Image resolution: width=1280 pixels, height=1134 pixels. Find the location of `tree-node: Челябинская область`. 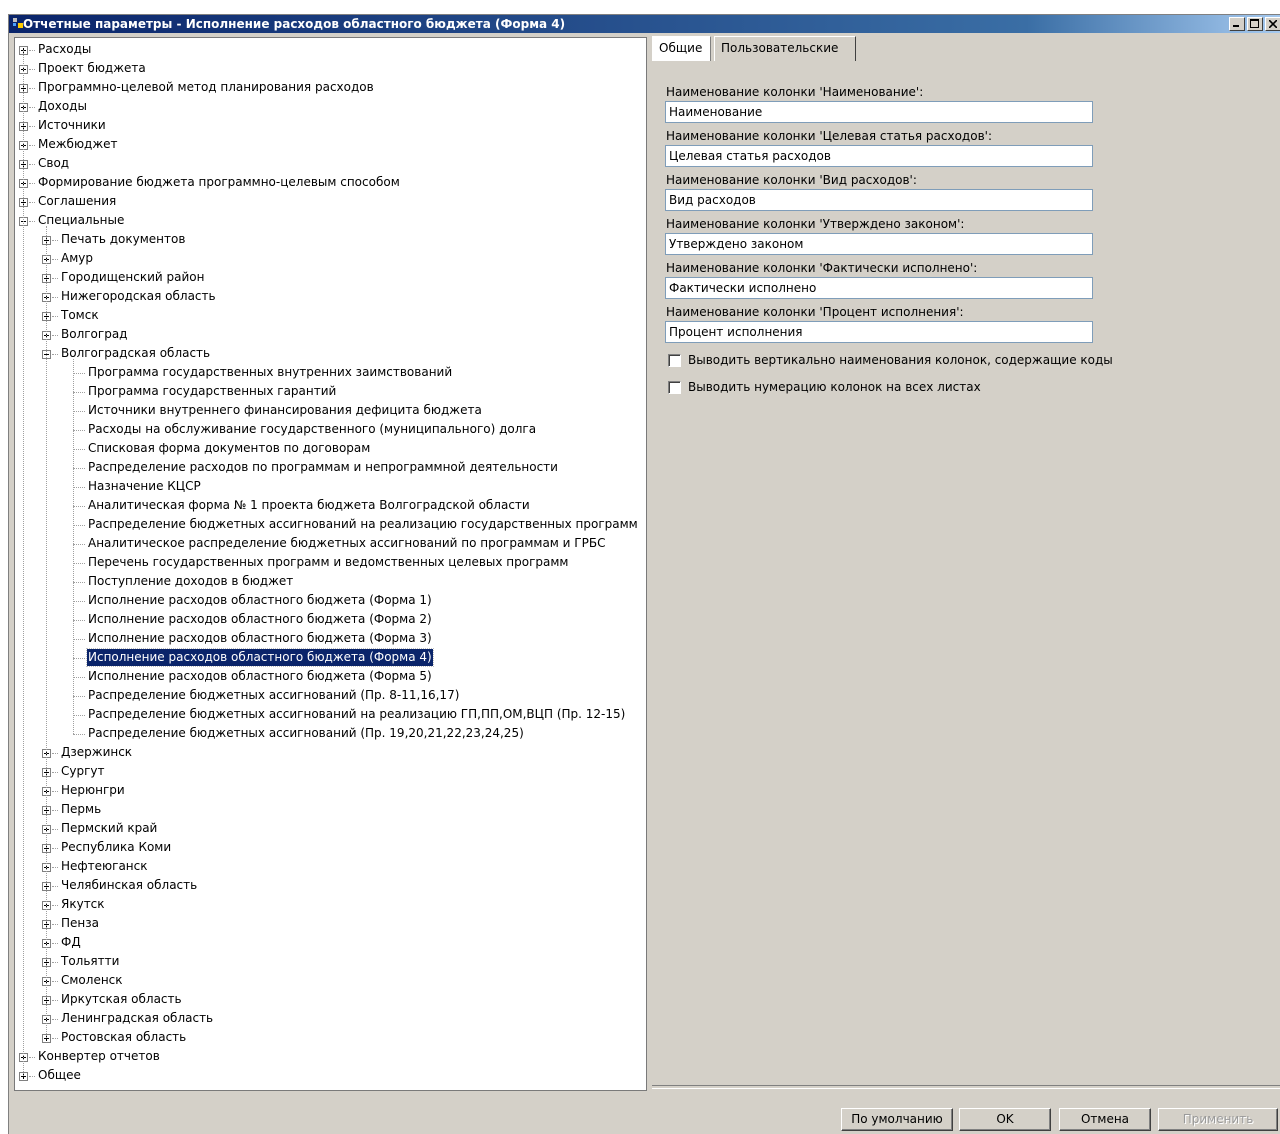

tree-node: Челябинская область is located at coordinates (330, 886).